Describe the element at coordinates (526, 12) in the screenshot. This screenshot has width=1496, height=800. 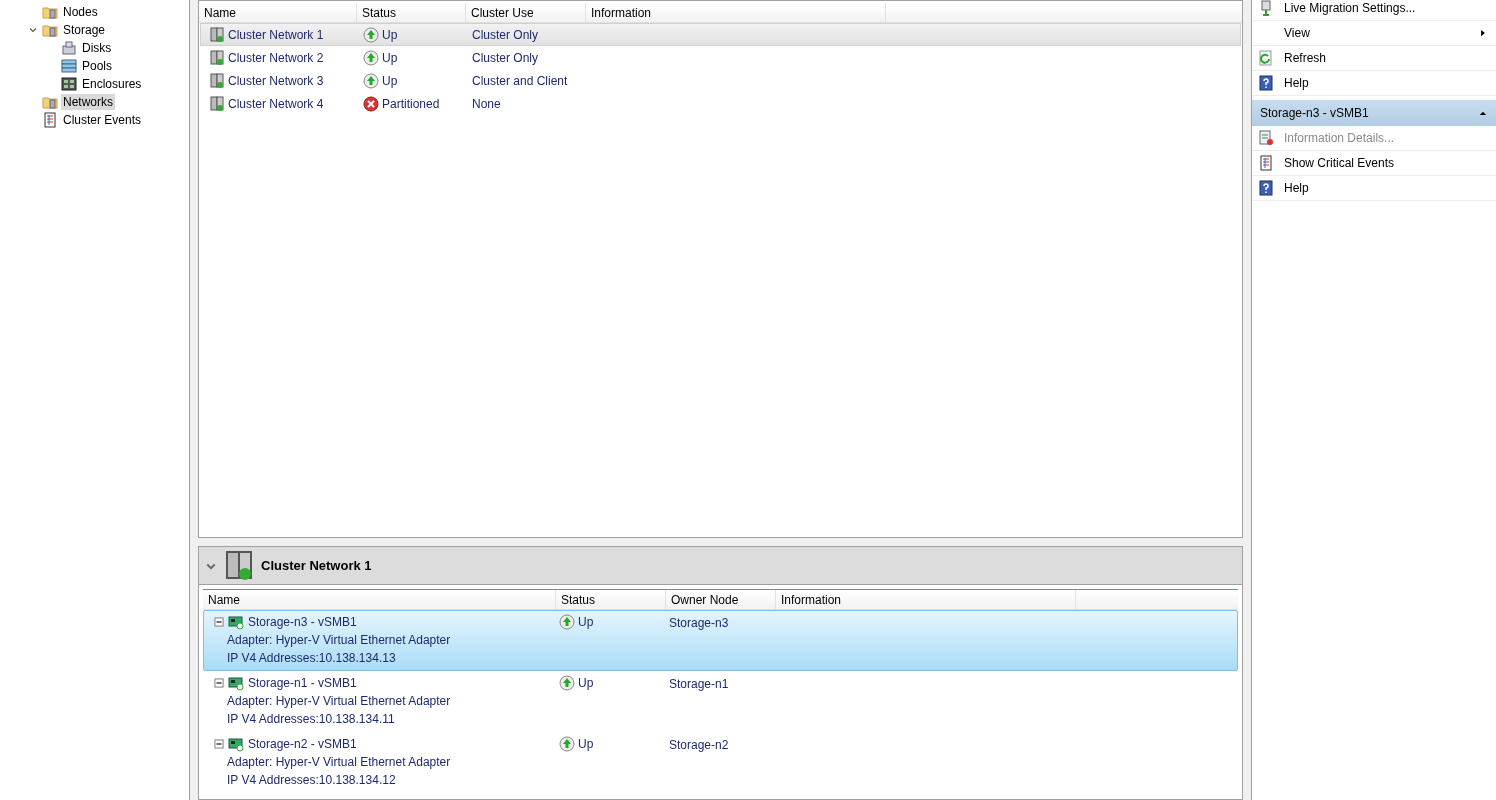
I see `column-header: Cluster Use` at that location.